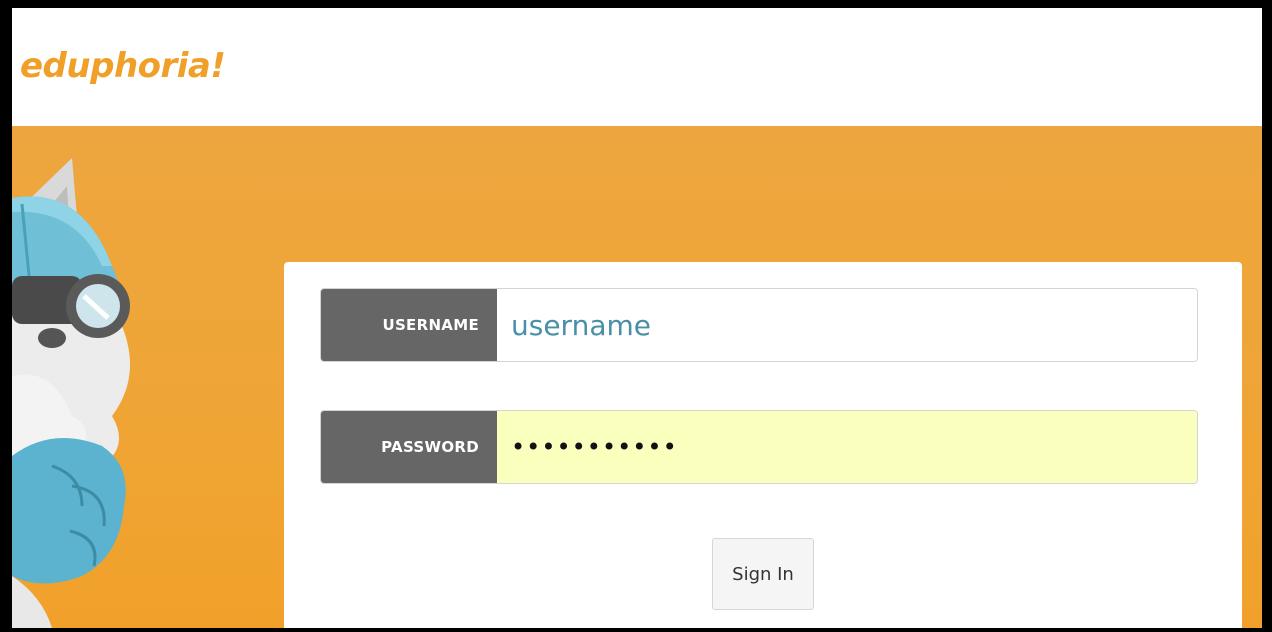  What do you see at coordinates (409, 325) in the screenshot?
I see `username-label: USERNAME` at bounding box center [409, 325].